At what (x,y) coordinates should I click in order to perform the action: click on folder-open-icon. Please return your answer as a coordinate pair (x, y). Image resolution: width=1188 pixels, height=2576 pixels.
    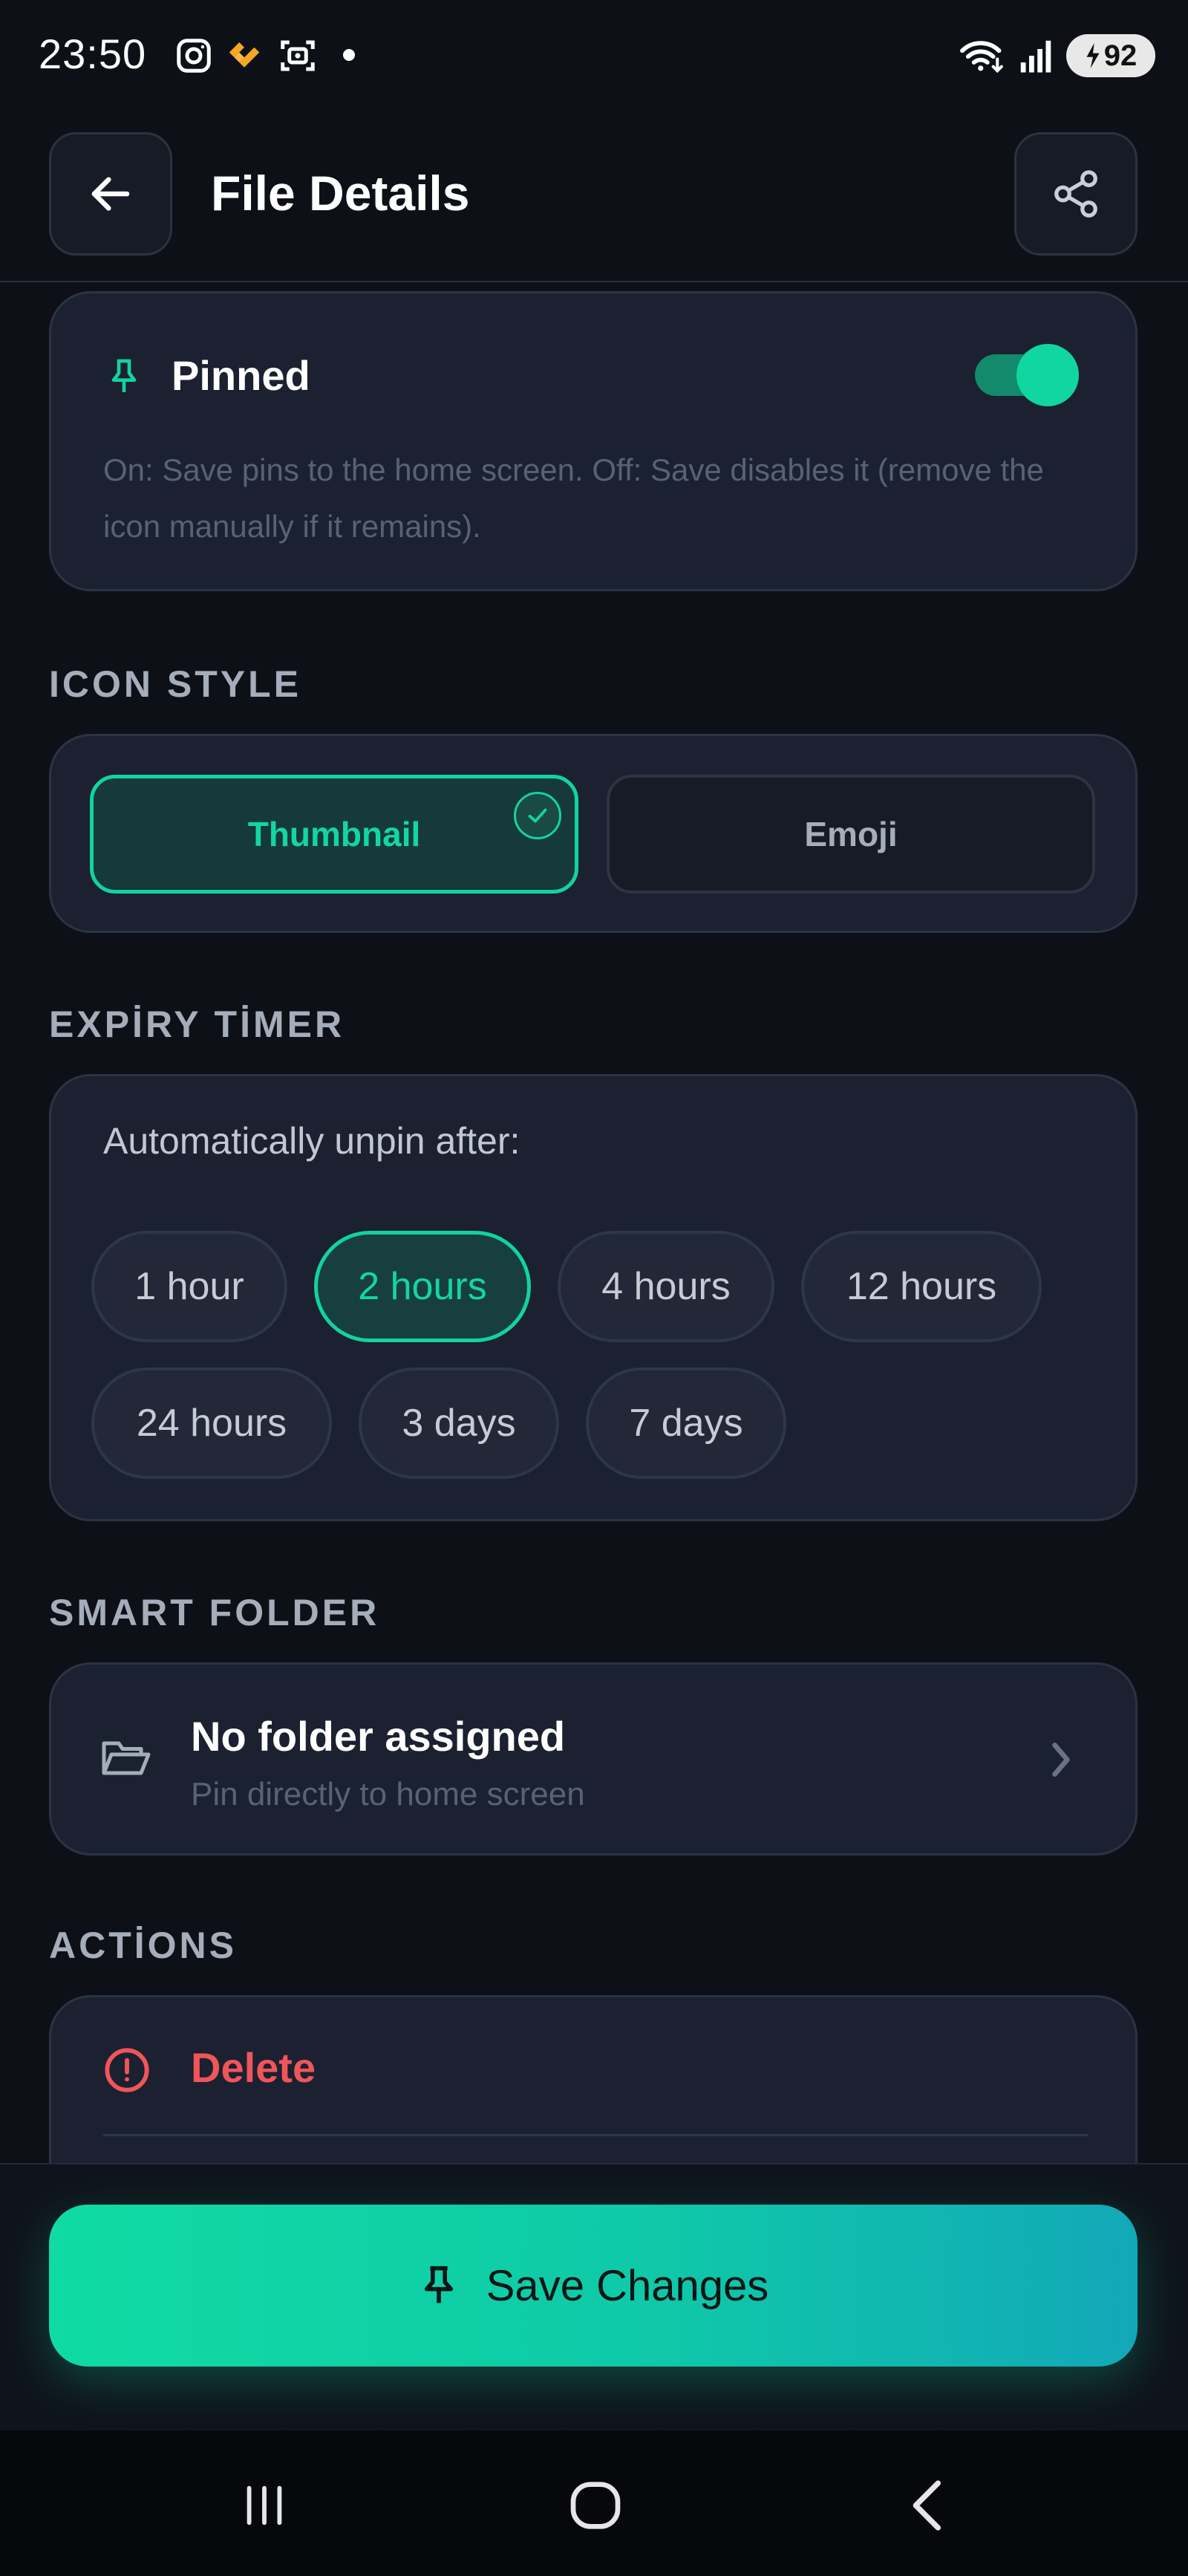
    Looking at the image, I should click on (127, 1758).